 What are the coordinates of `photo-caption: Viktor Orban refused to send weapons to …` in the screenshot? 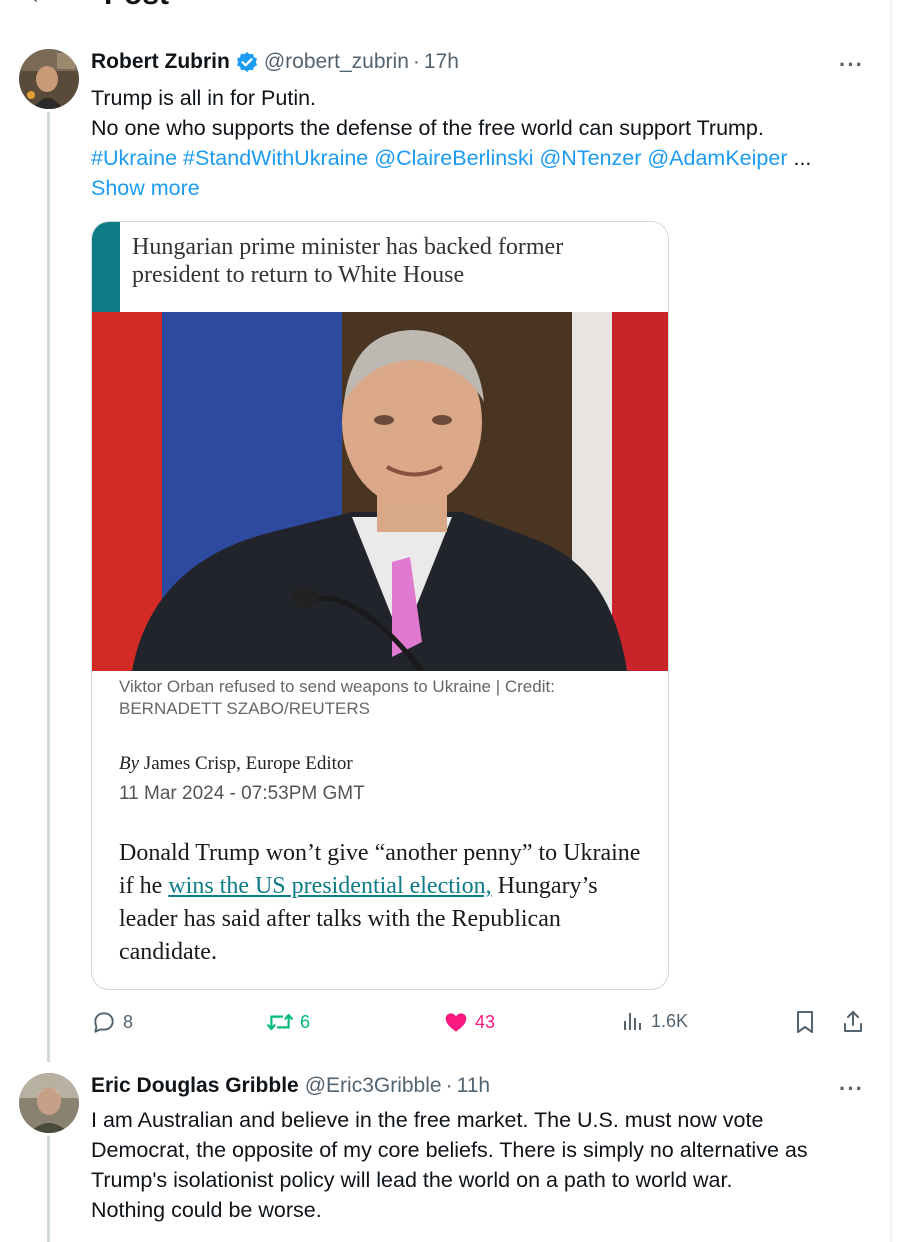 It's located at (337, 697).